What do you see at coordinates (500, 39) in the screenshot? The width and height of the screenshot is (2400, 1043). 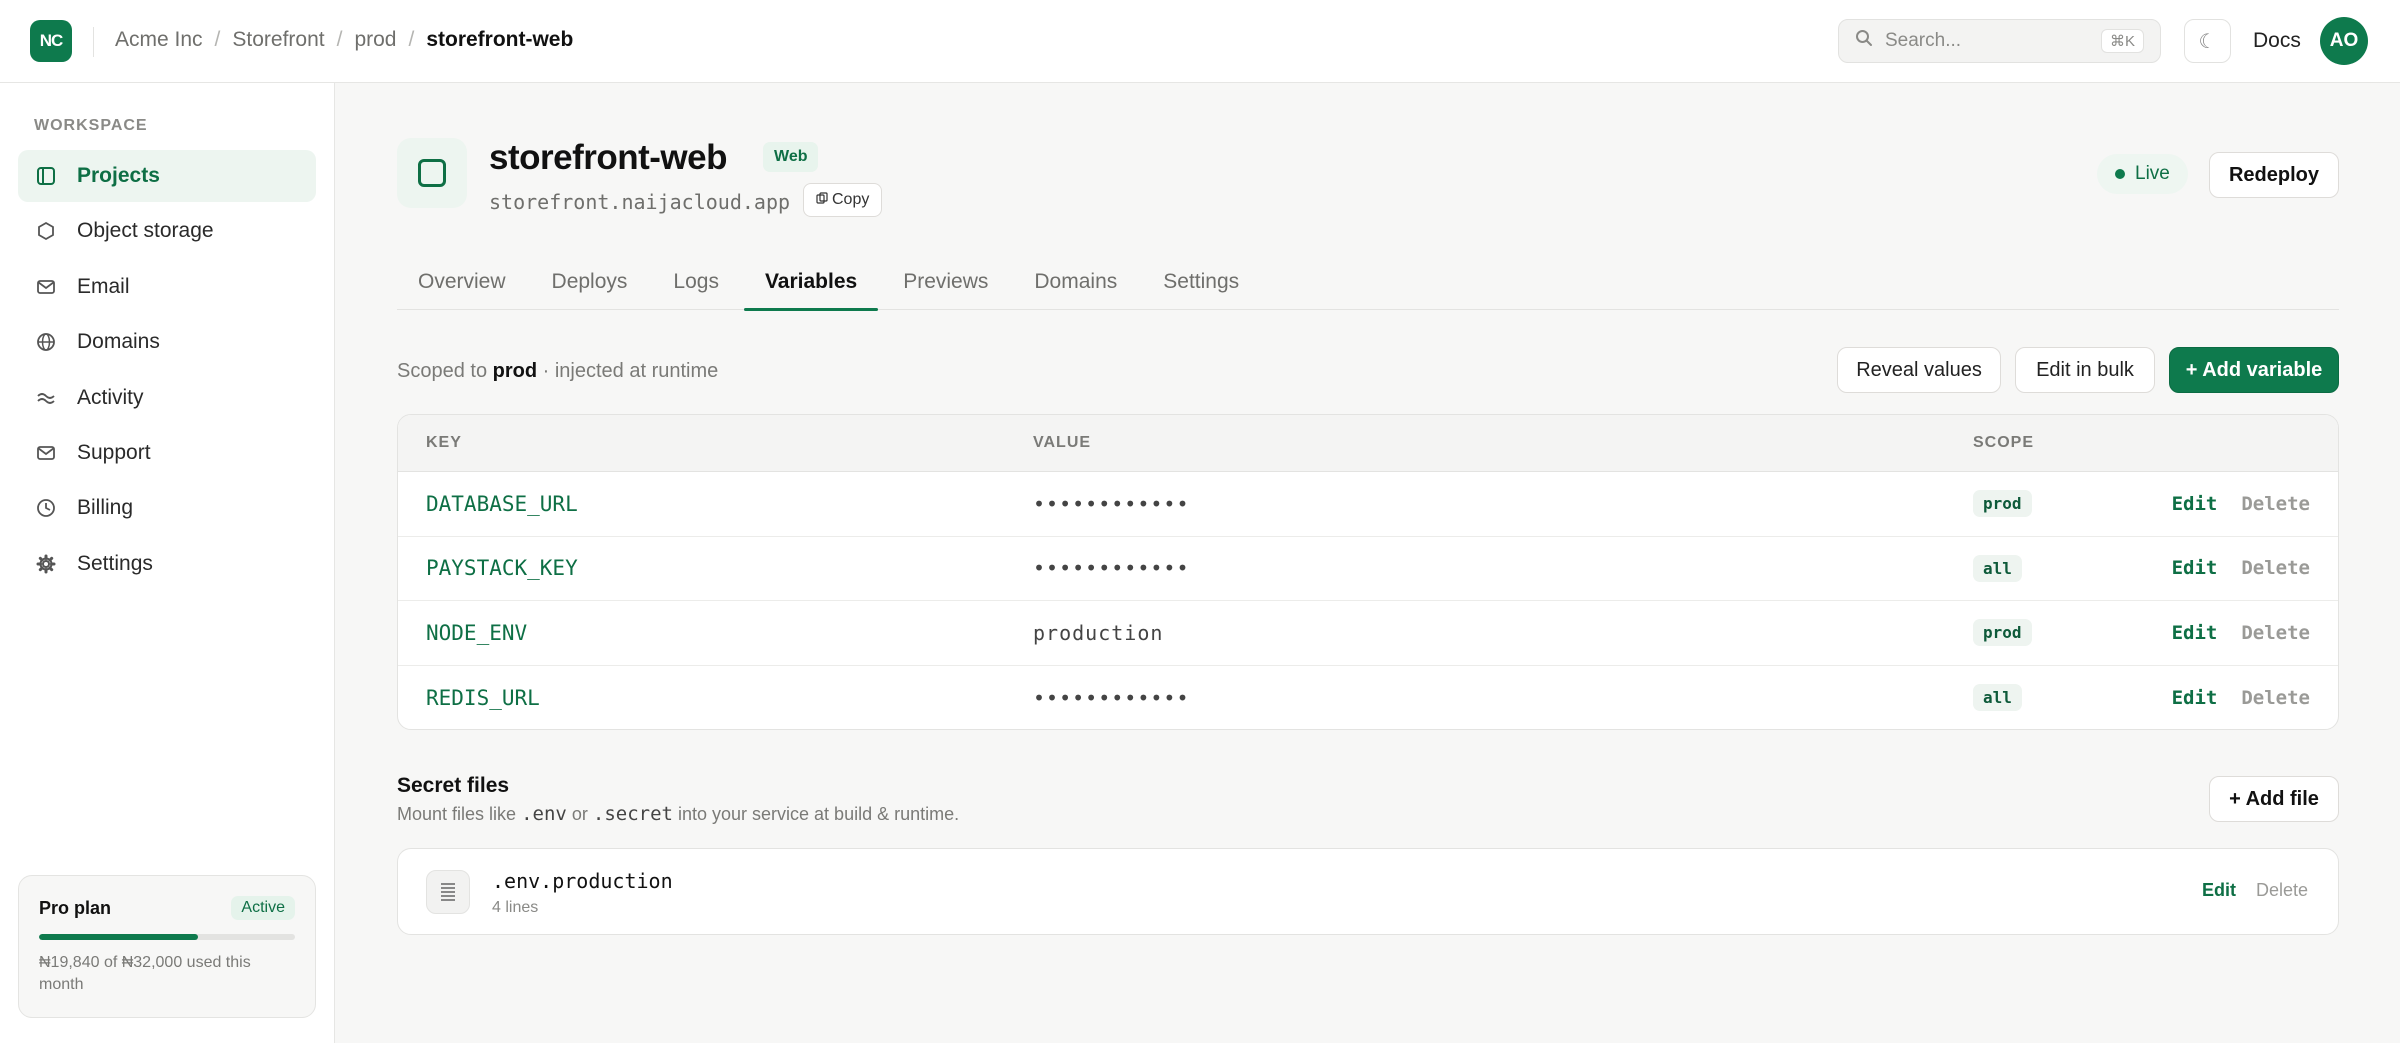 I see `breadcrumb-service: storefront-web` at bounding box center [500, 39].